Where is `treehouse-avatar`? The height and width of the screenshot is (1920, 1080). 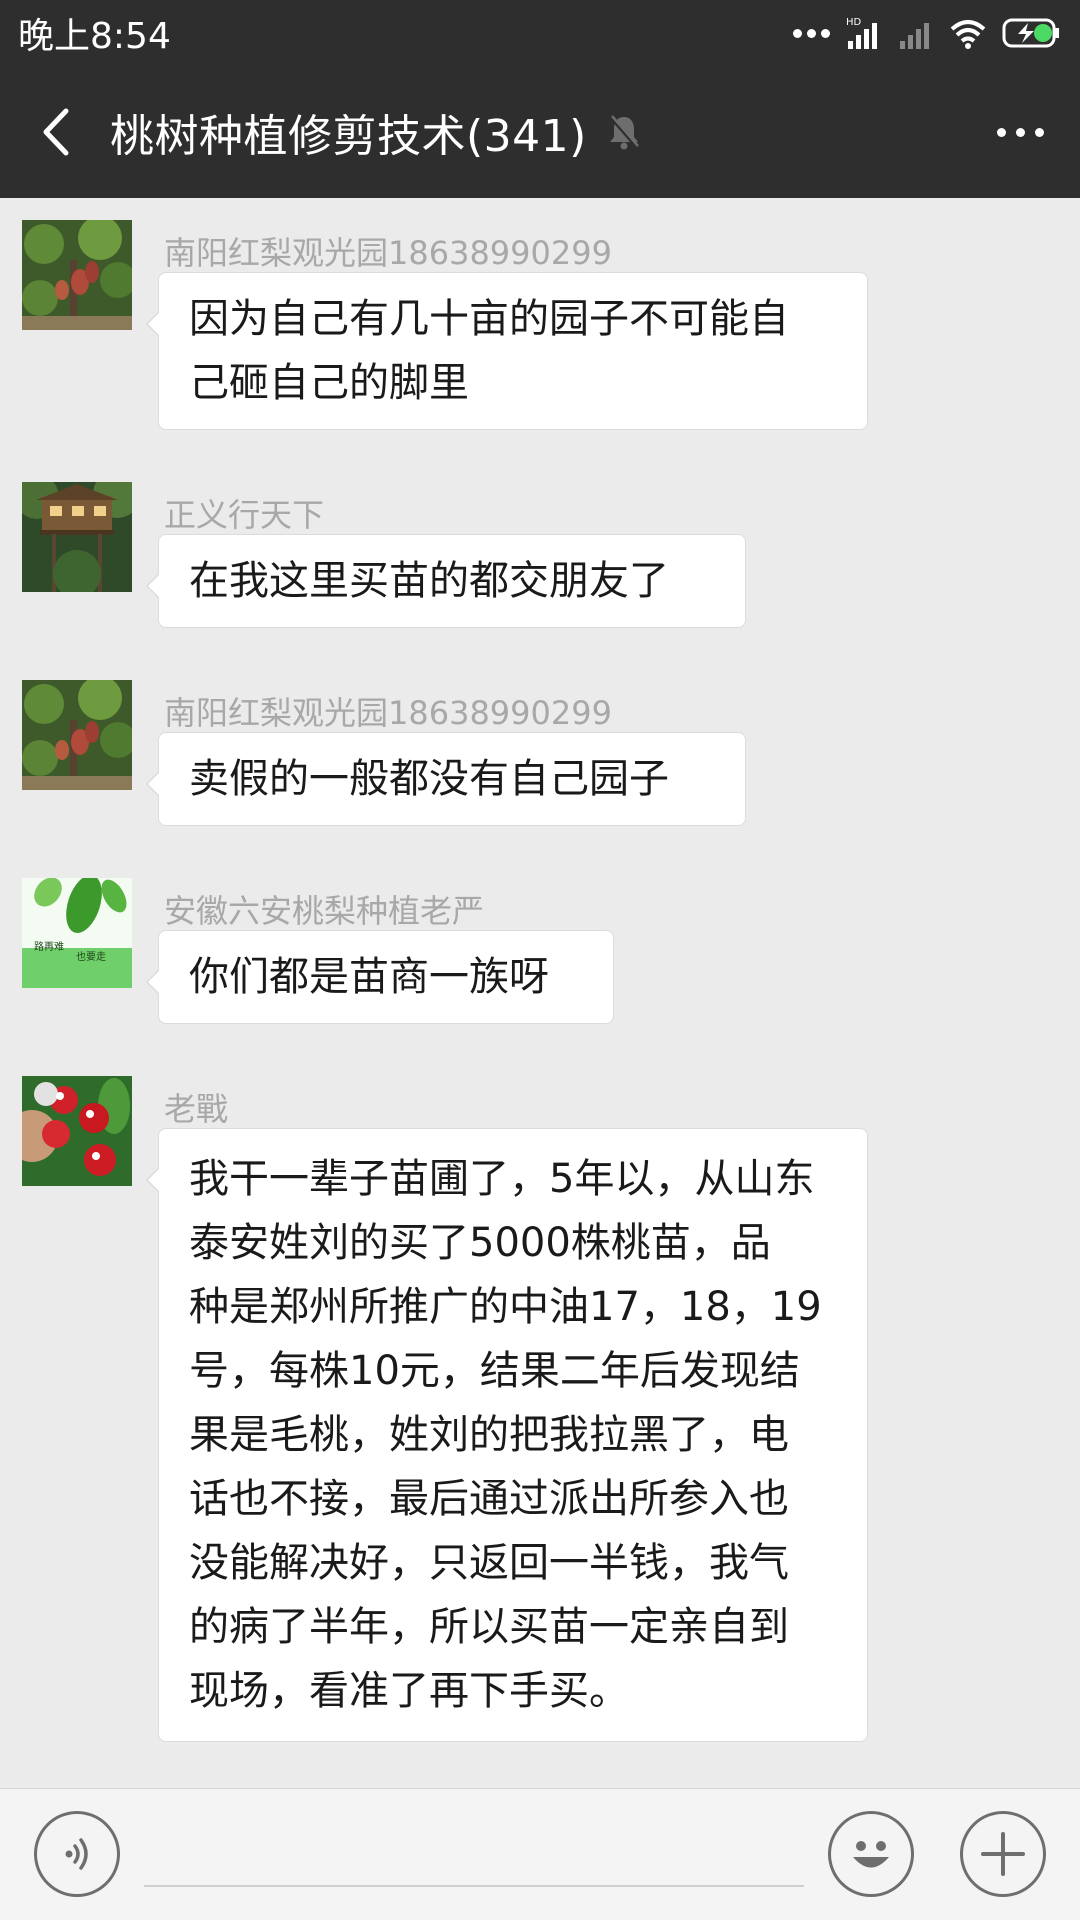
treehouse-avatar is located at coordinates (77, 537).